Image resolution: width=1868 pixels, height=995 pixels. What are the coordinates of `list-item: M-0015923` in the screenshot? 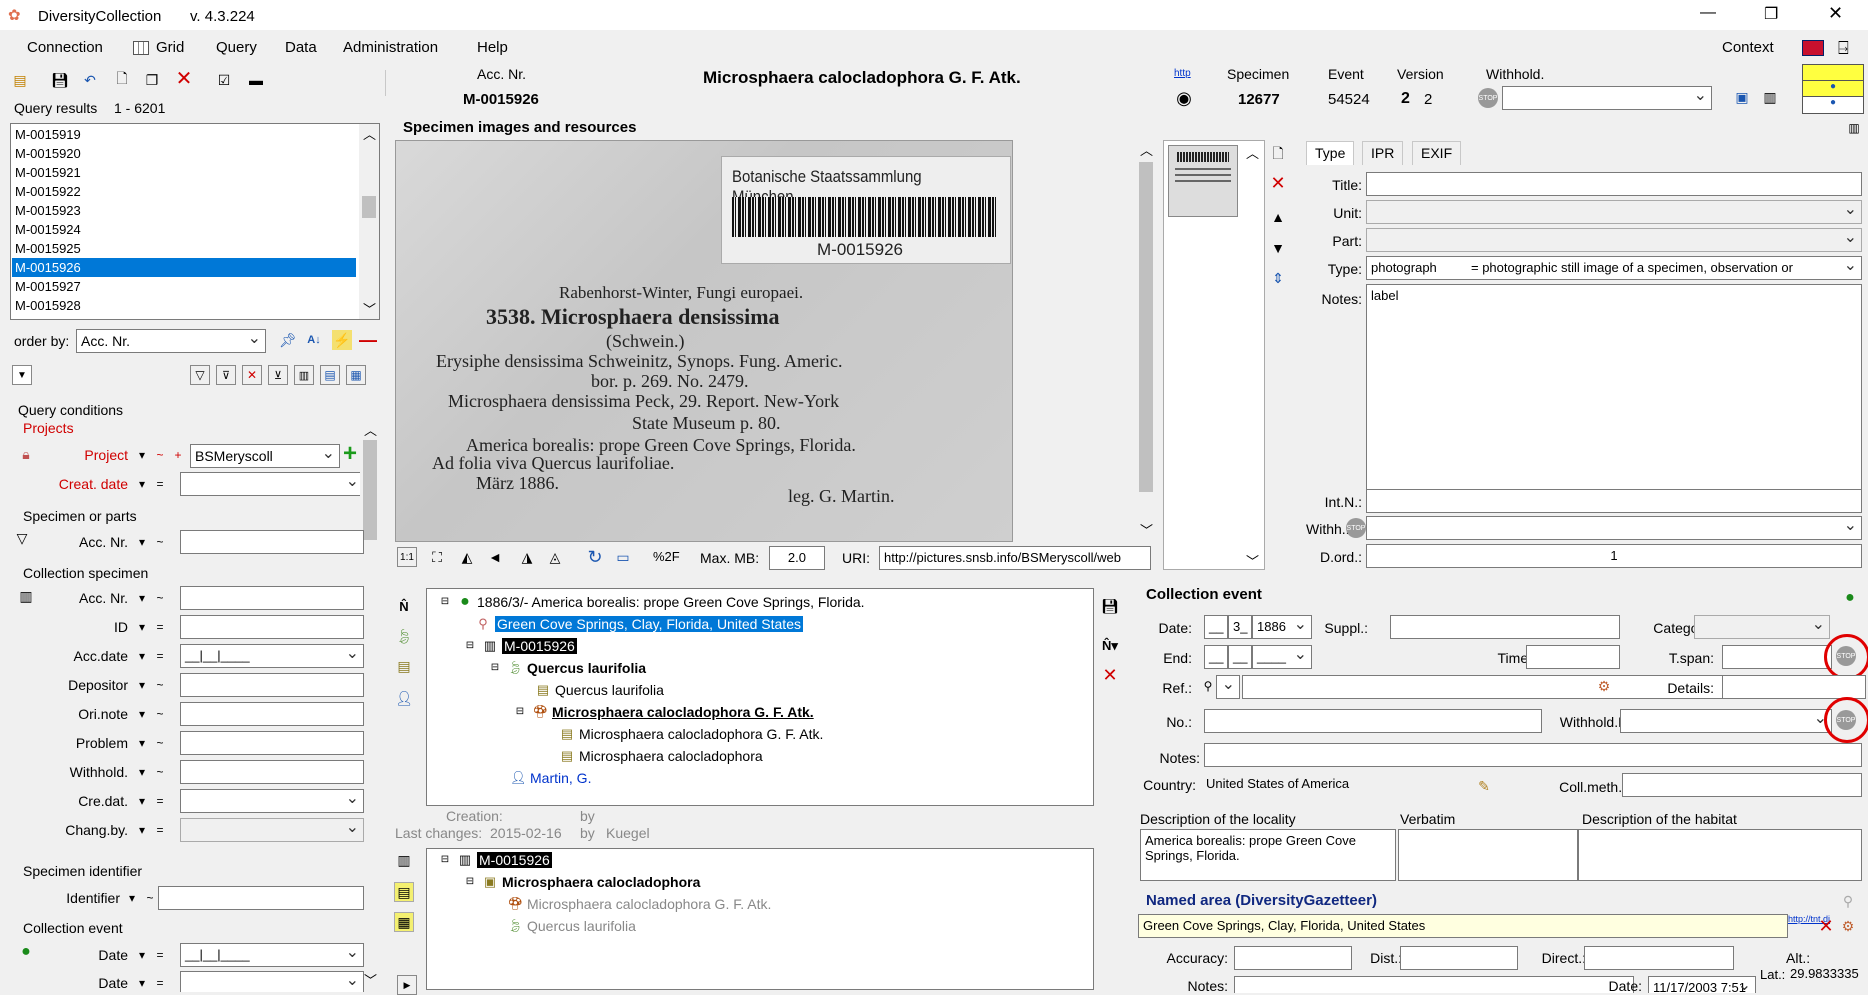 It's located at (184, 210).